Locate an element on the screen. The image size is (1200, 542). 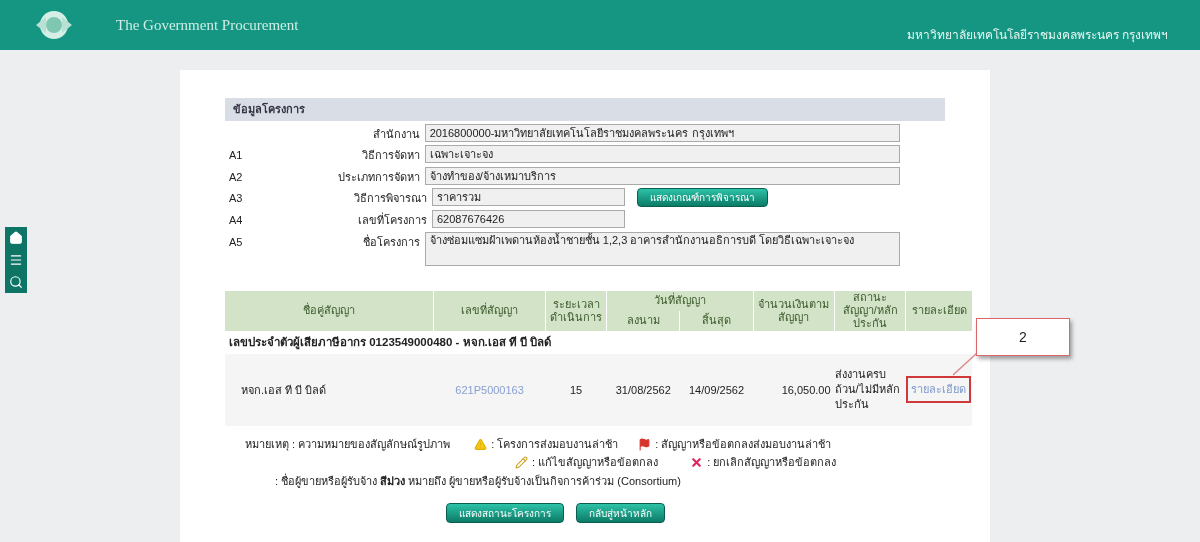
field-label: ประเภทการจัดหา is located at coordinates (378, 177).